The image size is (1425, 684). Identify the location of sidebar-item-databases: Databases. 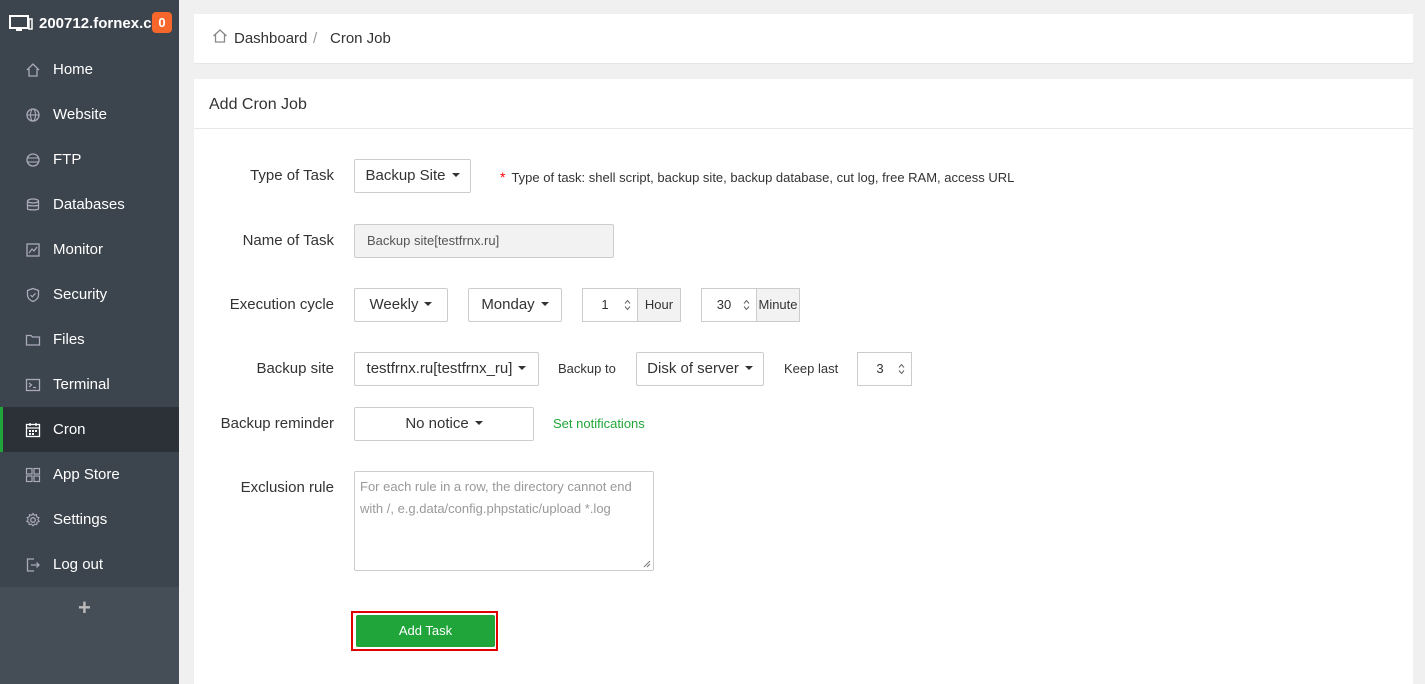
(89, 204).